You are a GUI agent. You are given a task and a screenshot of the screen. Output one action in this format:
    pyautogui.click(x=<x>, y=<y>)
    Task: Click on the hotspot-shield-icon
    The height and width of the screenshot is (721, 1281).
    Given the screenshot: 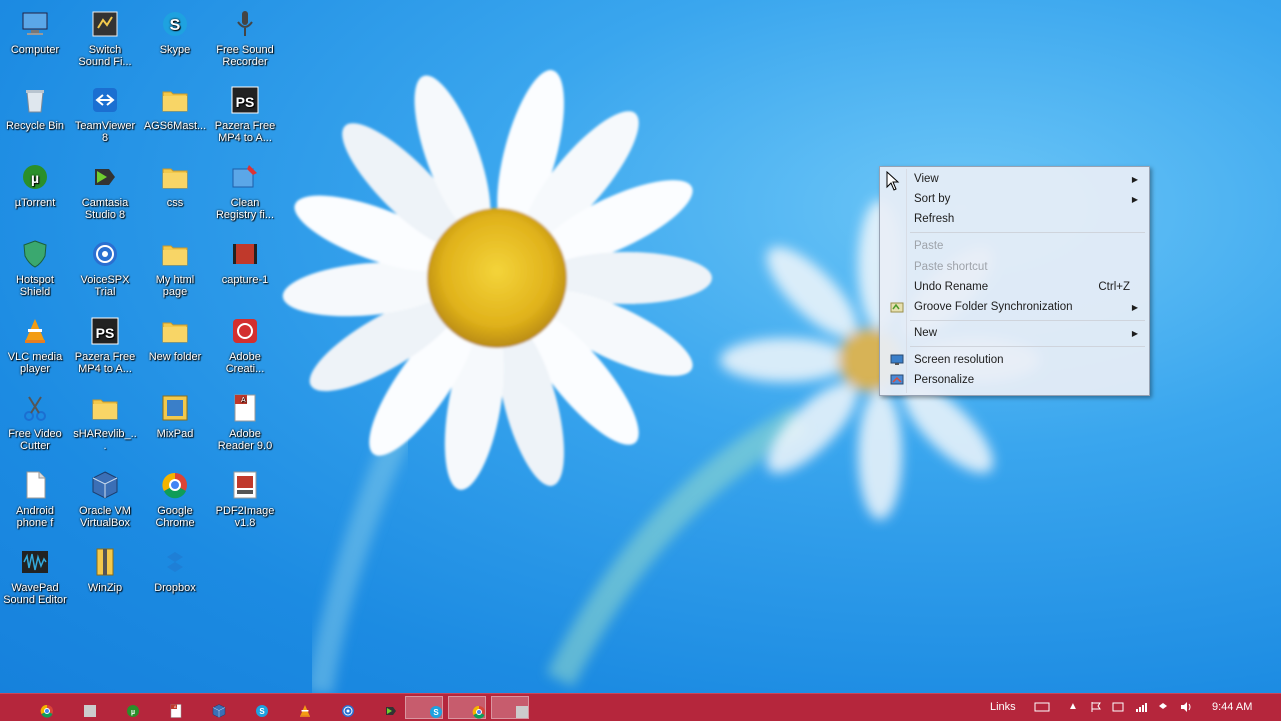 What is the action you would take?
    pyautogui.click(x=35, y=254)
    